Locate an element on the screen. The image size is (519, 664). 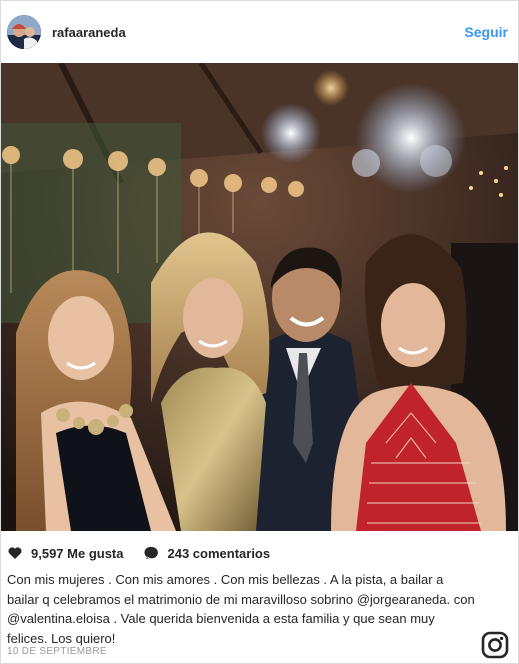
caption-text: . con is located at coordinates (460, 599).